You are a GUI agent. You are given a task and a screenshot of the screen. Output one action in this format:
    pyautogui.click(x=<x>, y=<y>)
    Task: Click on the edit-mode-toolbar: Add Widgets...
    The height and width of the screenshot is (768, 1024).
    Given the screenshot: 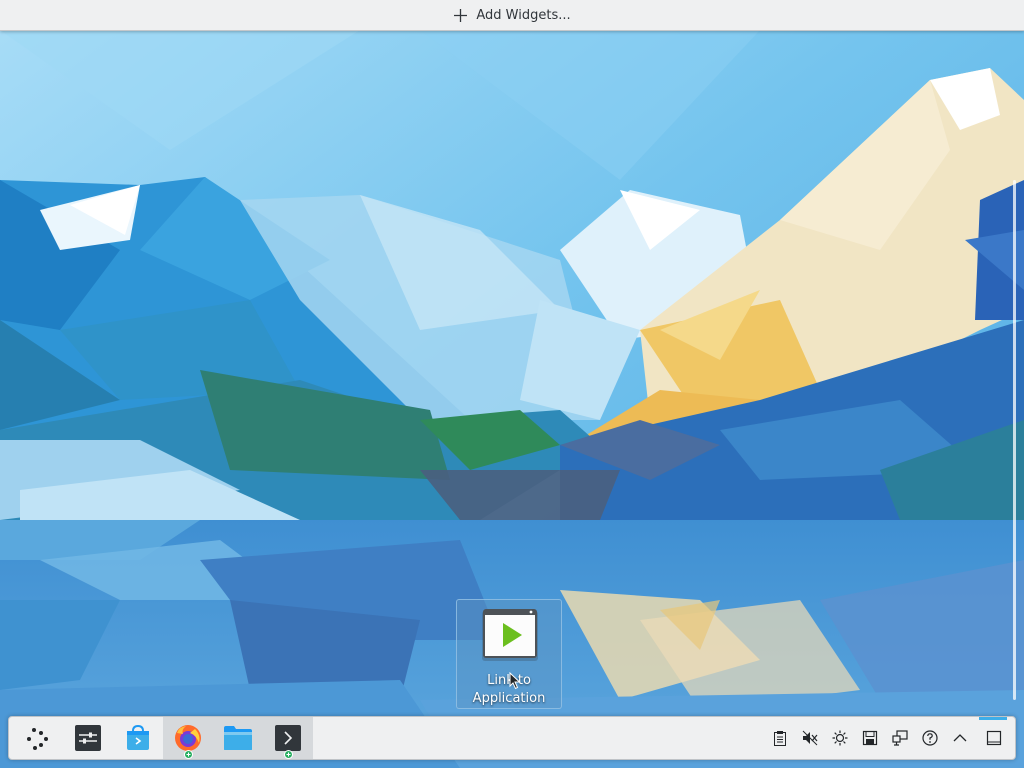 What is the action you would take?
    pyautogui.click(x=512, y=15)
    